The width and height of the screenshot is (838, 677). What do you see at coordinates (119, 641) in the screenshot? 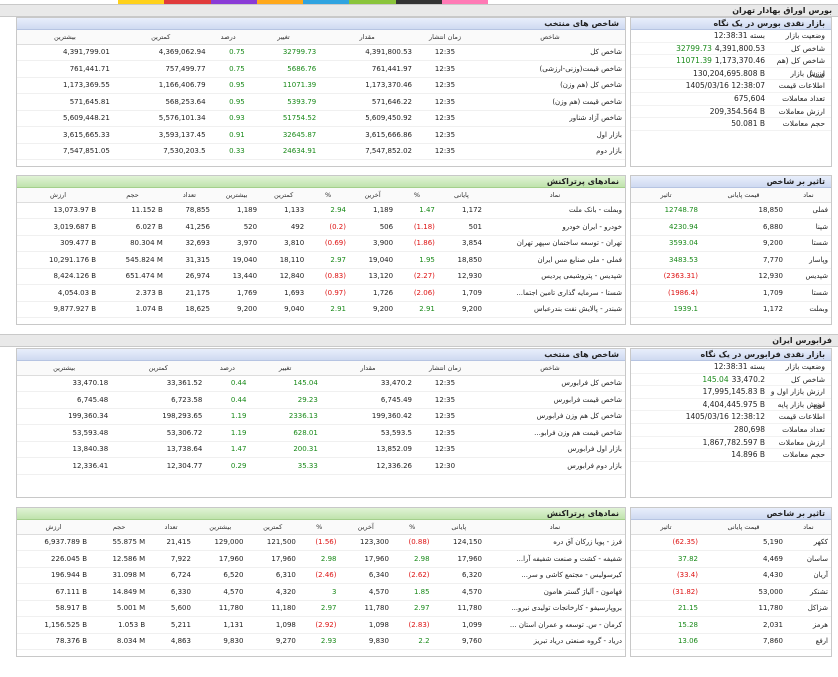
I see `fara-active-cell: 8.034 M` at bounding box center [119, 641].